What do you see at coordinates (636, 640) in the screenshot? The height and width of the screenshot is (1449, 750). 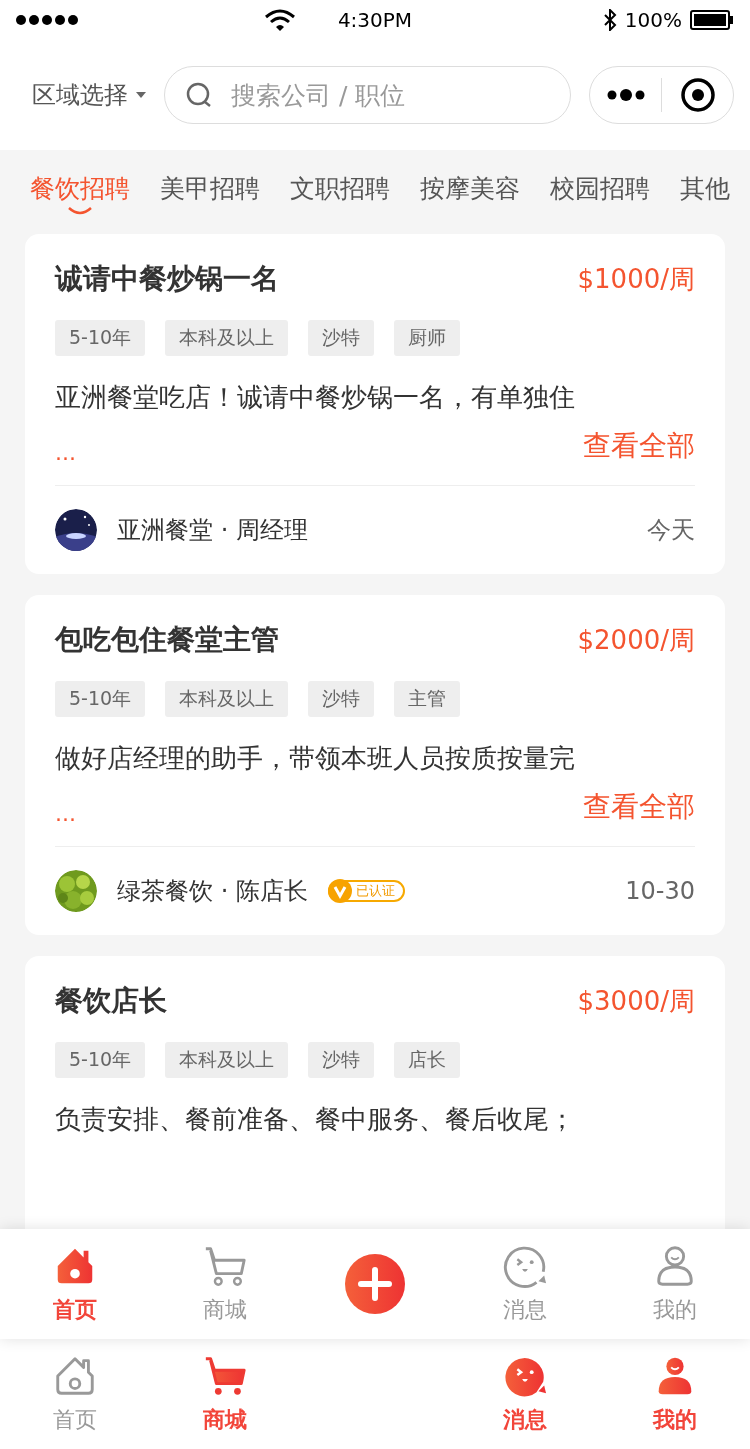 I see `salary: $2000/周` at bounding box center [636, 640].